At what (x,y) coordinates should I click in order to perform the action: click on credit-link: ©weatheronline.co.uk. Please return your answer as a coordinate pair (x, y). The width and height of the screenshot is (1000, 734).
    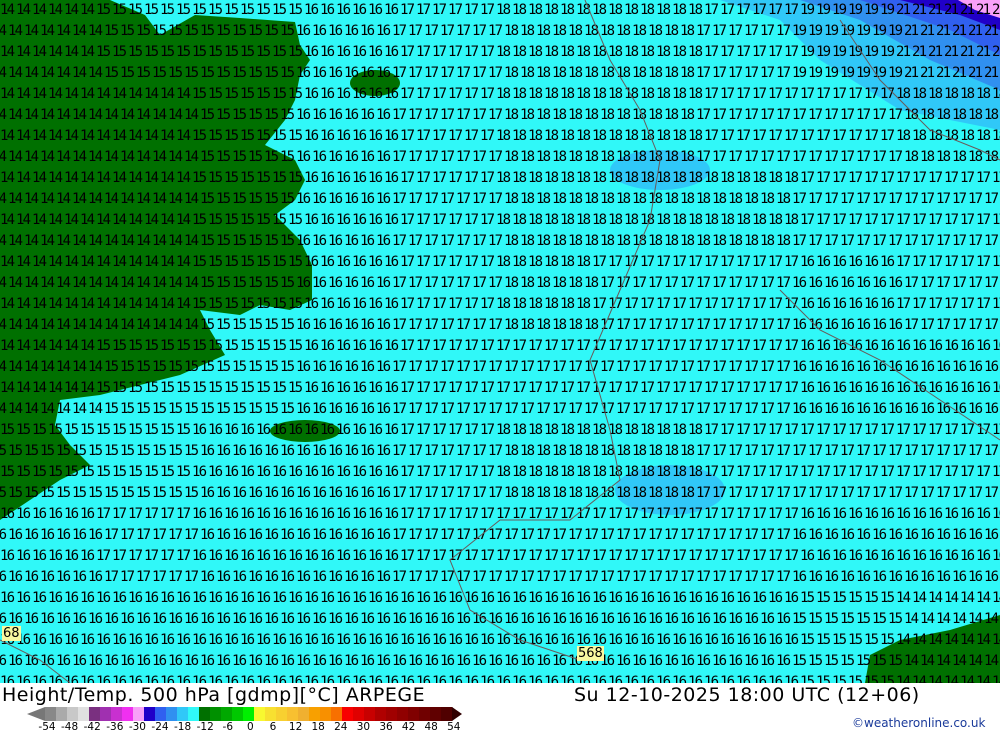
    Looking at the image, I should click on (918, 723).